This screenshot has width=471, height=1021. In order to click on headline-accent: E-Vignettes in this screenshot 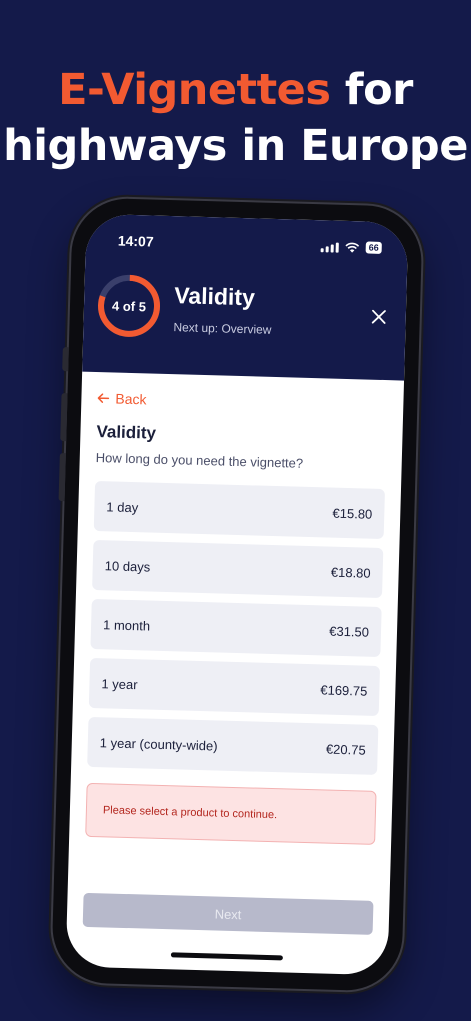, I will do `click(194, 90)`.